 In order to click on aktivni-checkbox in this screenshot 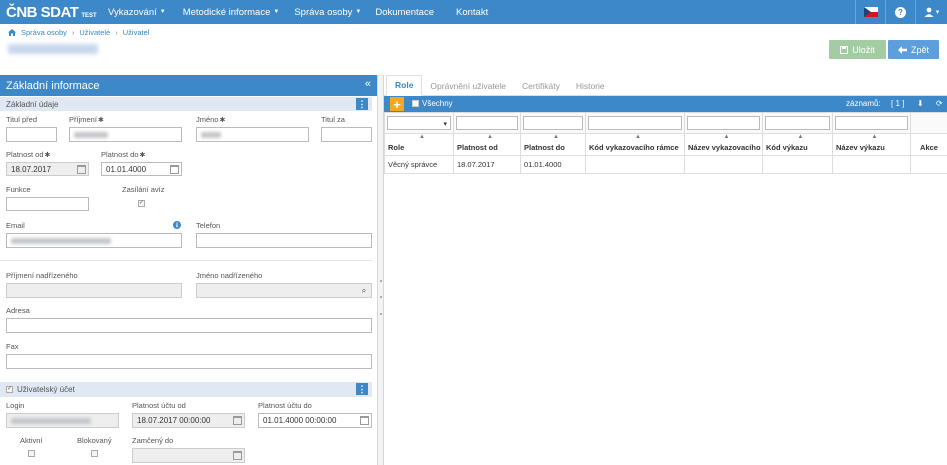, I will do `click(31, 453)`.